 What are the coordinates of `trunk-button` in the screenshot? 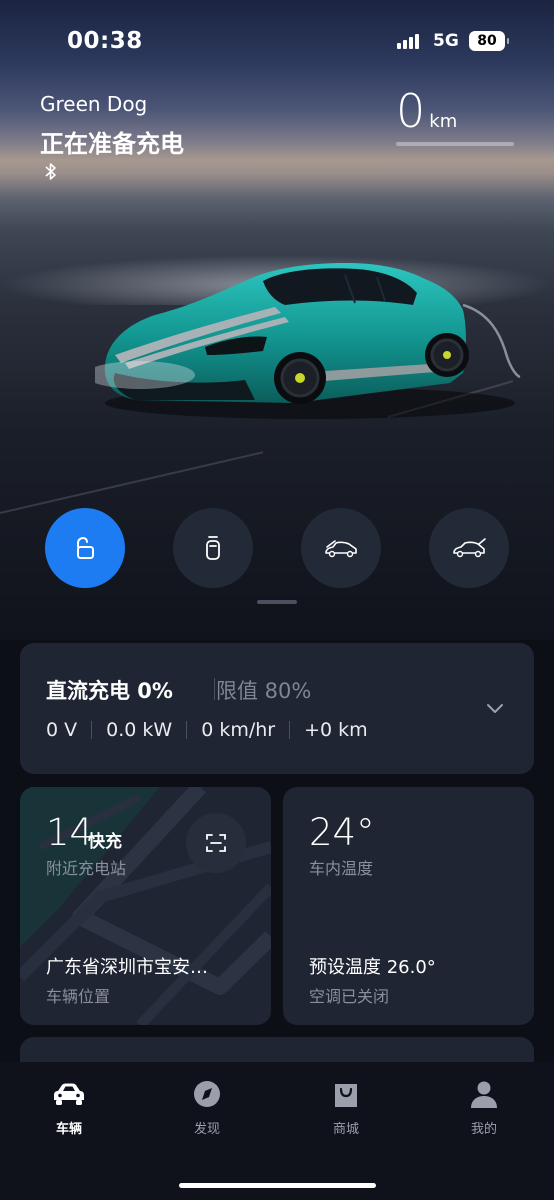 It's located at (469, 548).